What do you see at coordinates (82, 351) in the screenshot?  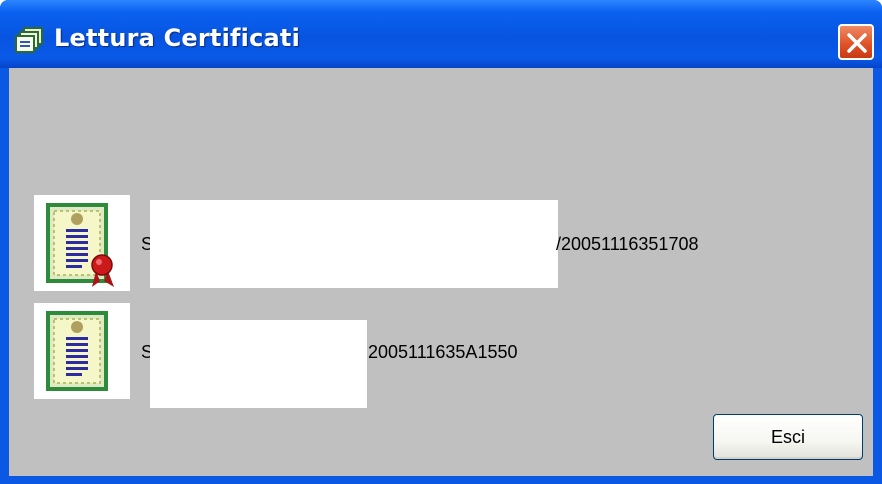 I see `certificate-icon` at bounding box center [82, 351].